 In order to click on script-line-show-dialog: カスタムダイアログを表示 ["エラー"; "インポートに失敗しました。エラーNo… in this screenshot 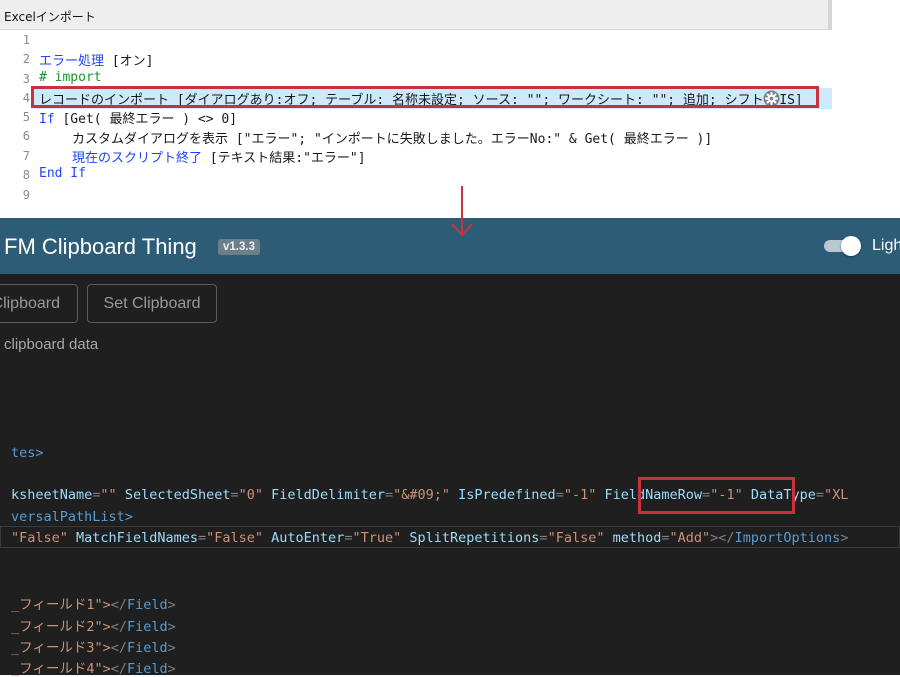, I will do `click(392, 137)`.